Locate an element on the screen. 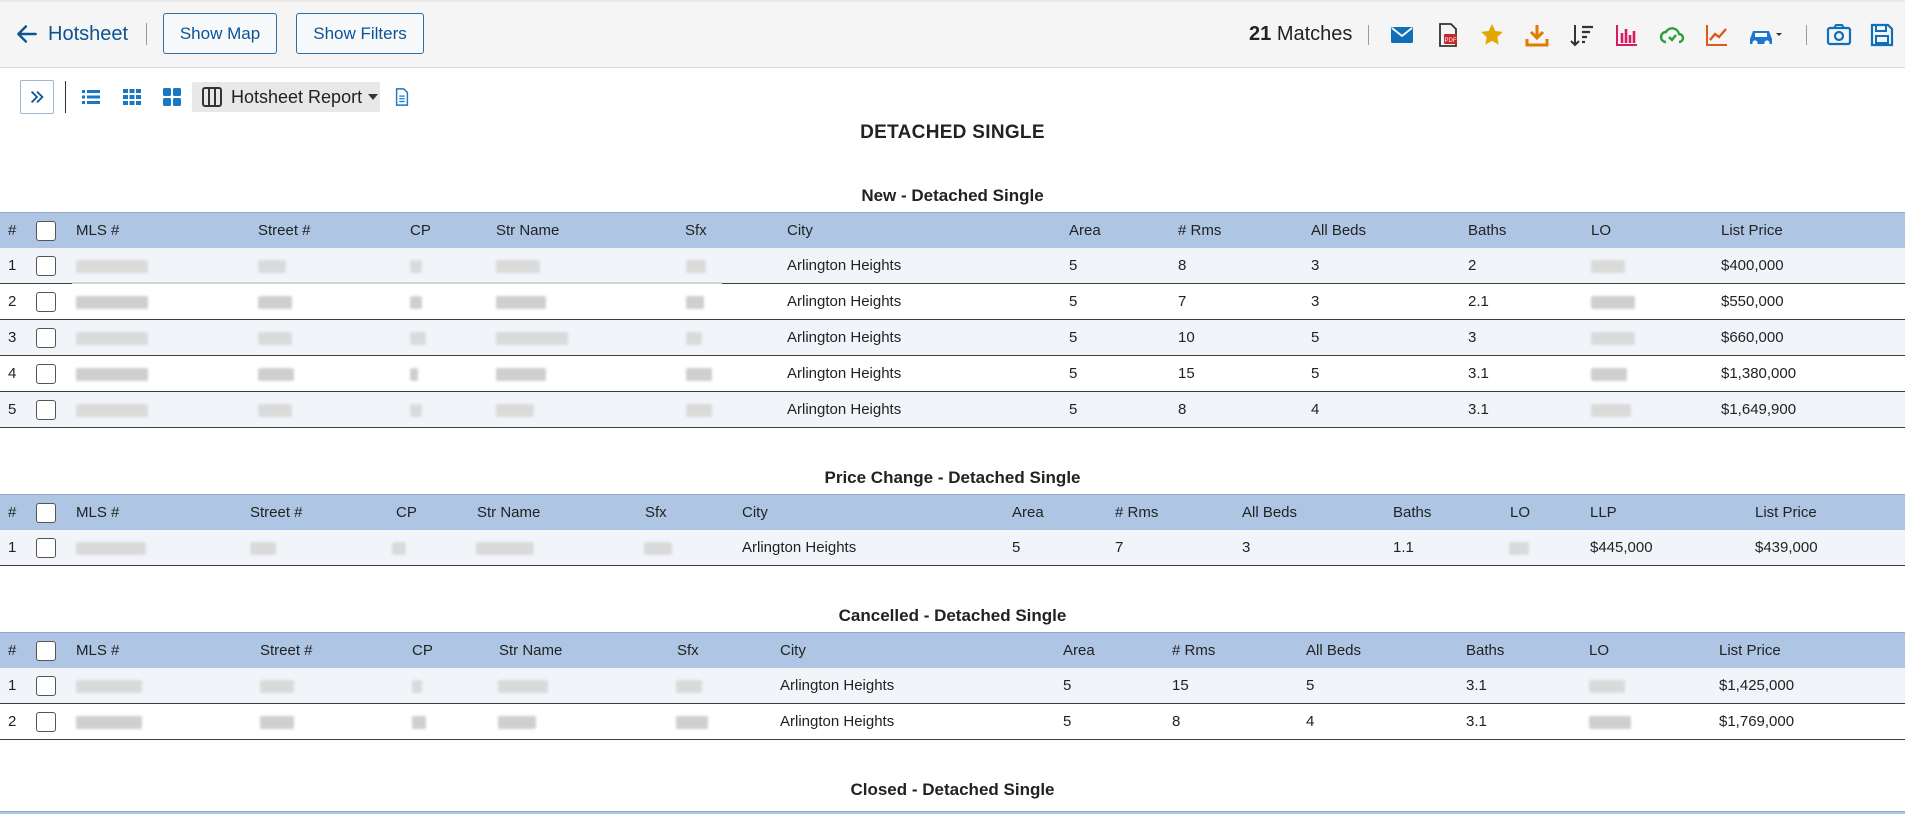 This screenshot has width=1905, height=814. row-number: 5 is located at coordinates (12, 409).